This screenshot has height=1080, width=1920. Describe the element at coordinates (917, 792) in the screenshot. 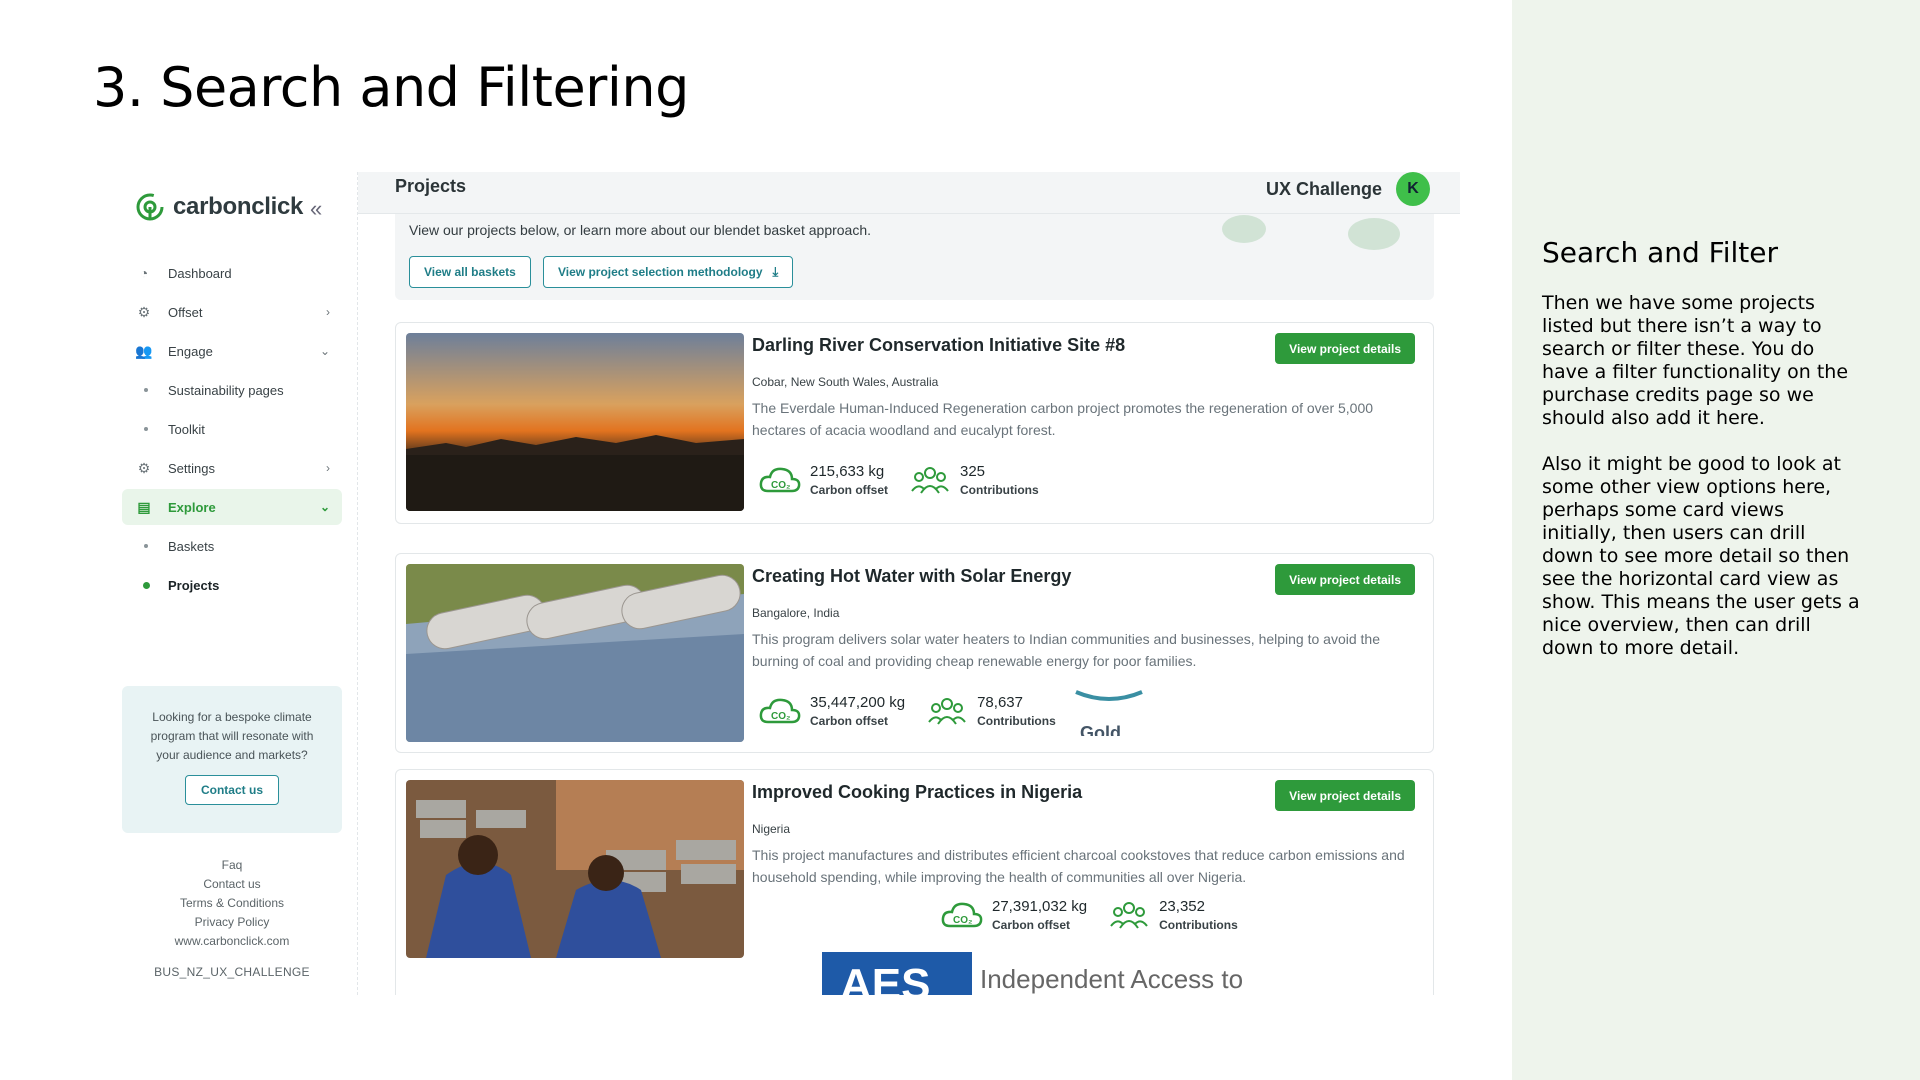

I see `project-title: Improved Cooking Practices in Nigeria` at that location.